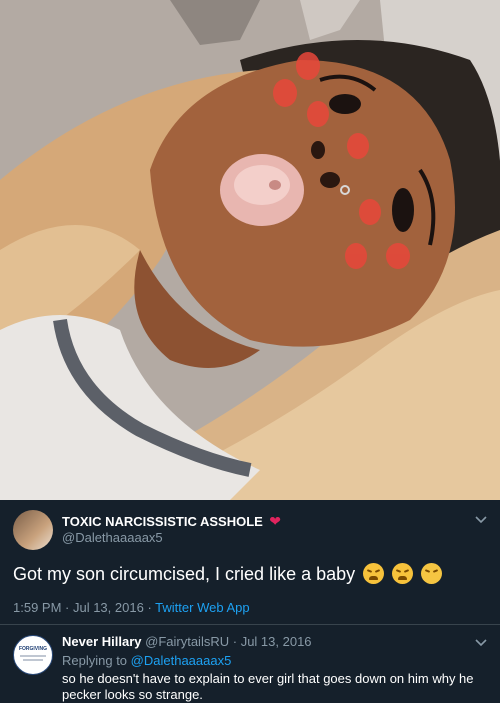  Describe the element at coordinates (78, 607) in the screenshot. I see `tweet-timestamp: 1:59 PM · Jul 13, 2016` at that location.